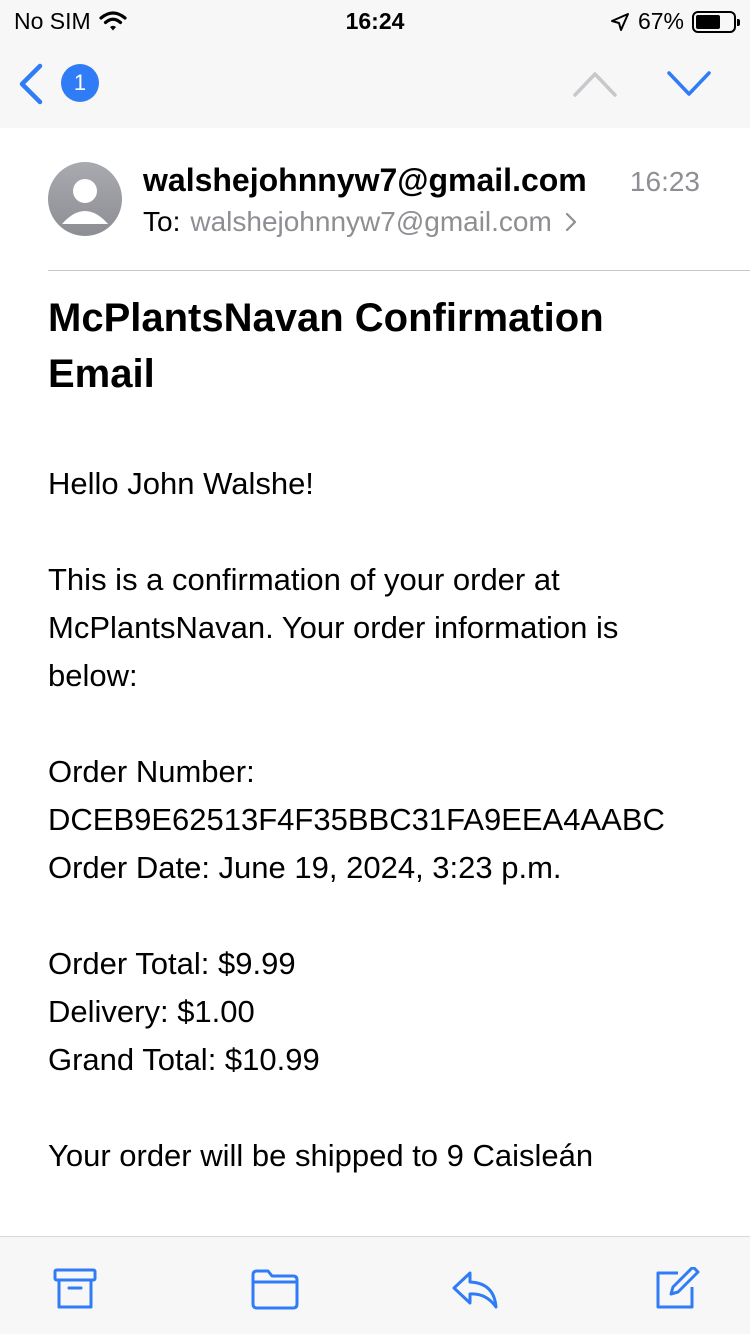 The image size is (750, 1334). Describe the element at coordinates (375, 84) in the screenshot. I see `navigation-bar: 1` at that location.